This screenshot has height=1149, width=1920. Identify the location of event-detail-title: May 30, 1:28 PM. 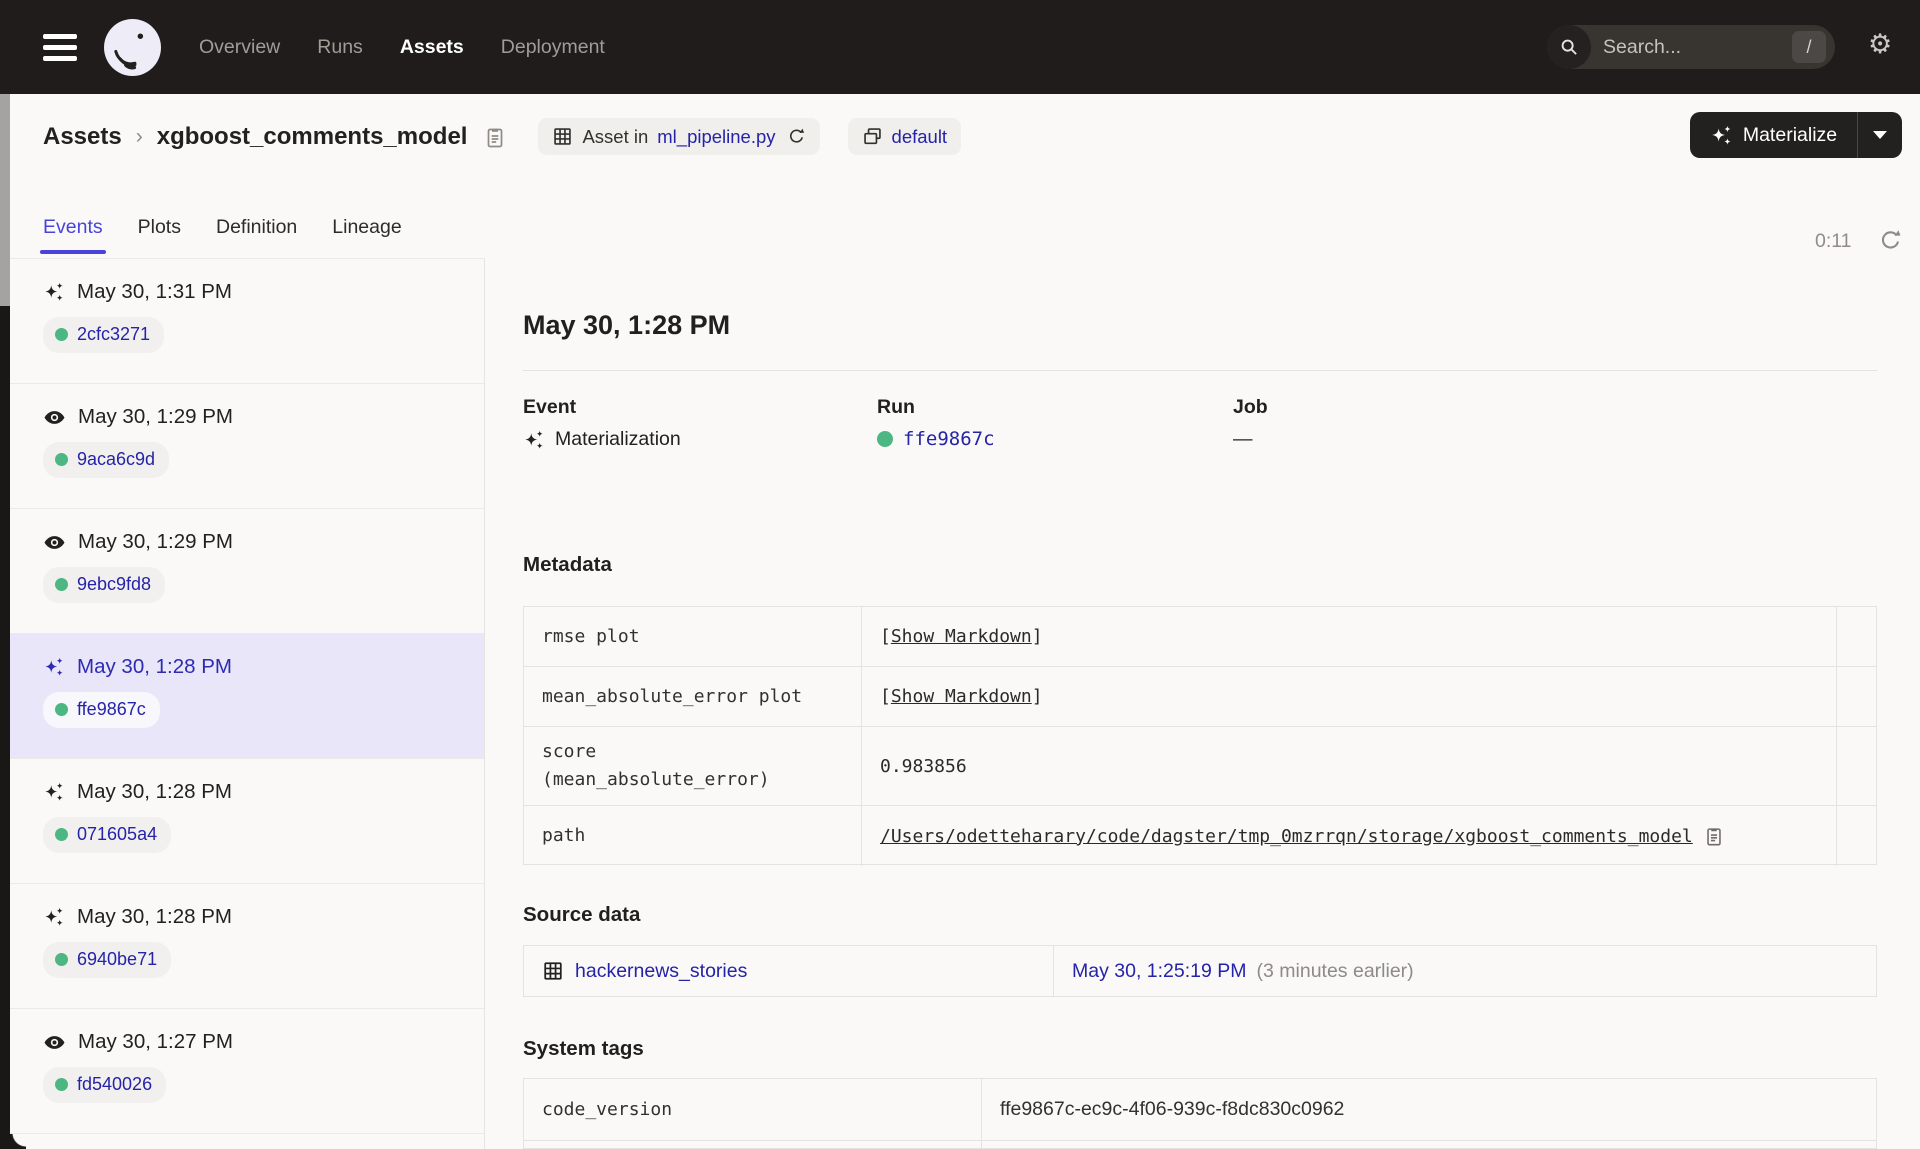
(627, 325).